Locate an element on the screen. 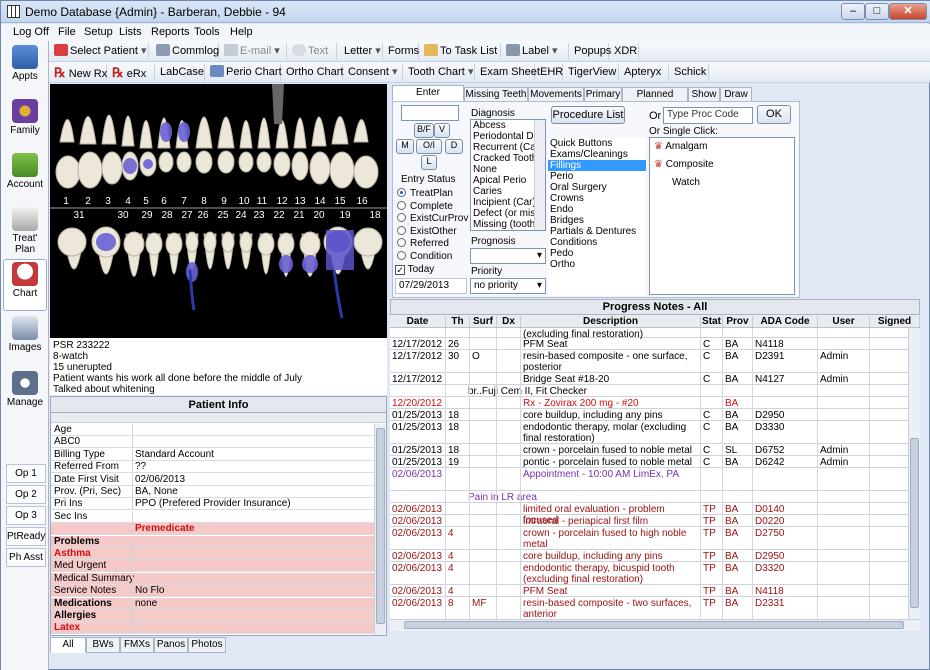 The height and width of the screenshot is (670, 930). ok-button: OK is located at coordinates (774, 114).